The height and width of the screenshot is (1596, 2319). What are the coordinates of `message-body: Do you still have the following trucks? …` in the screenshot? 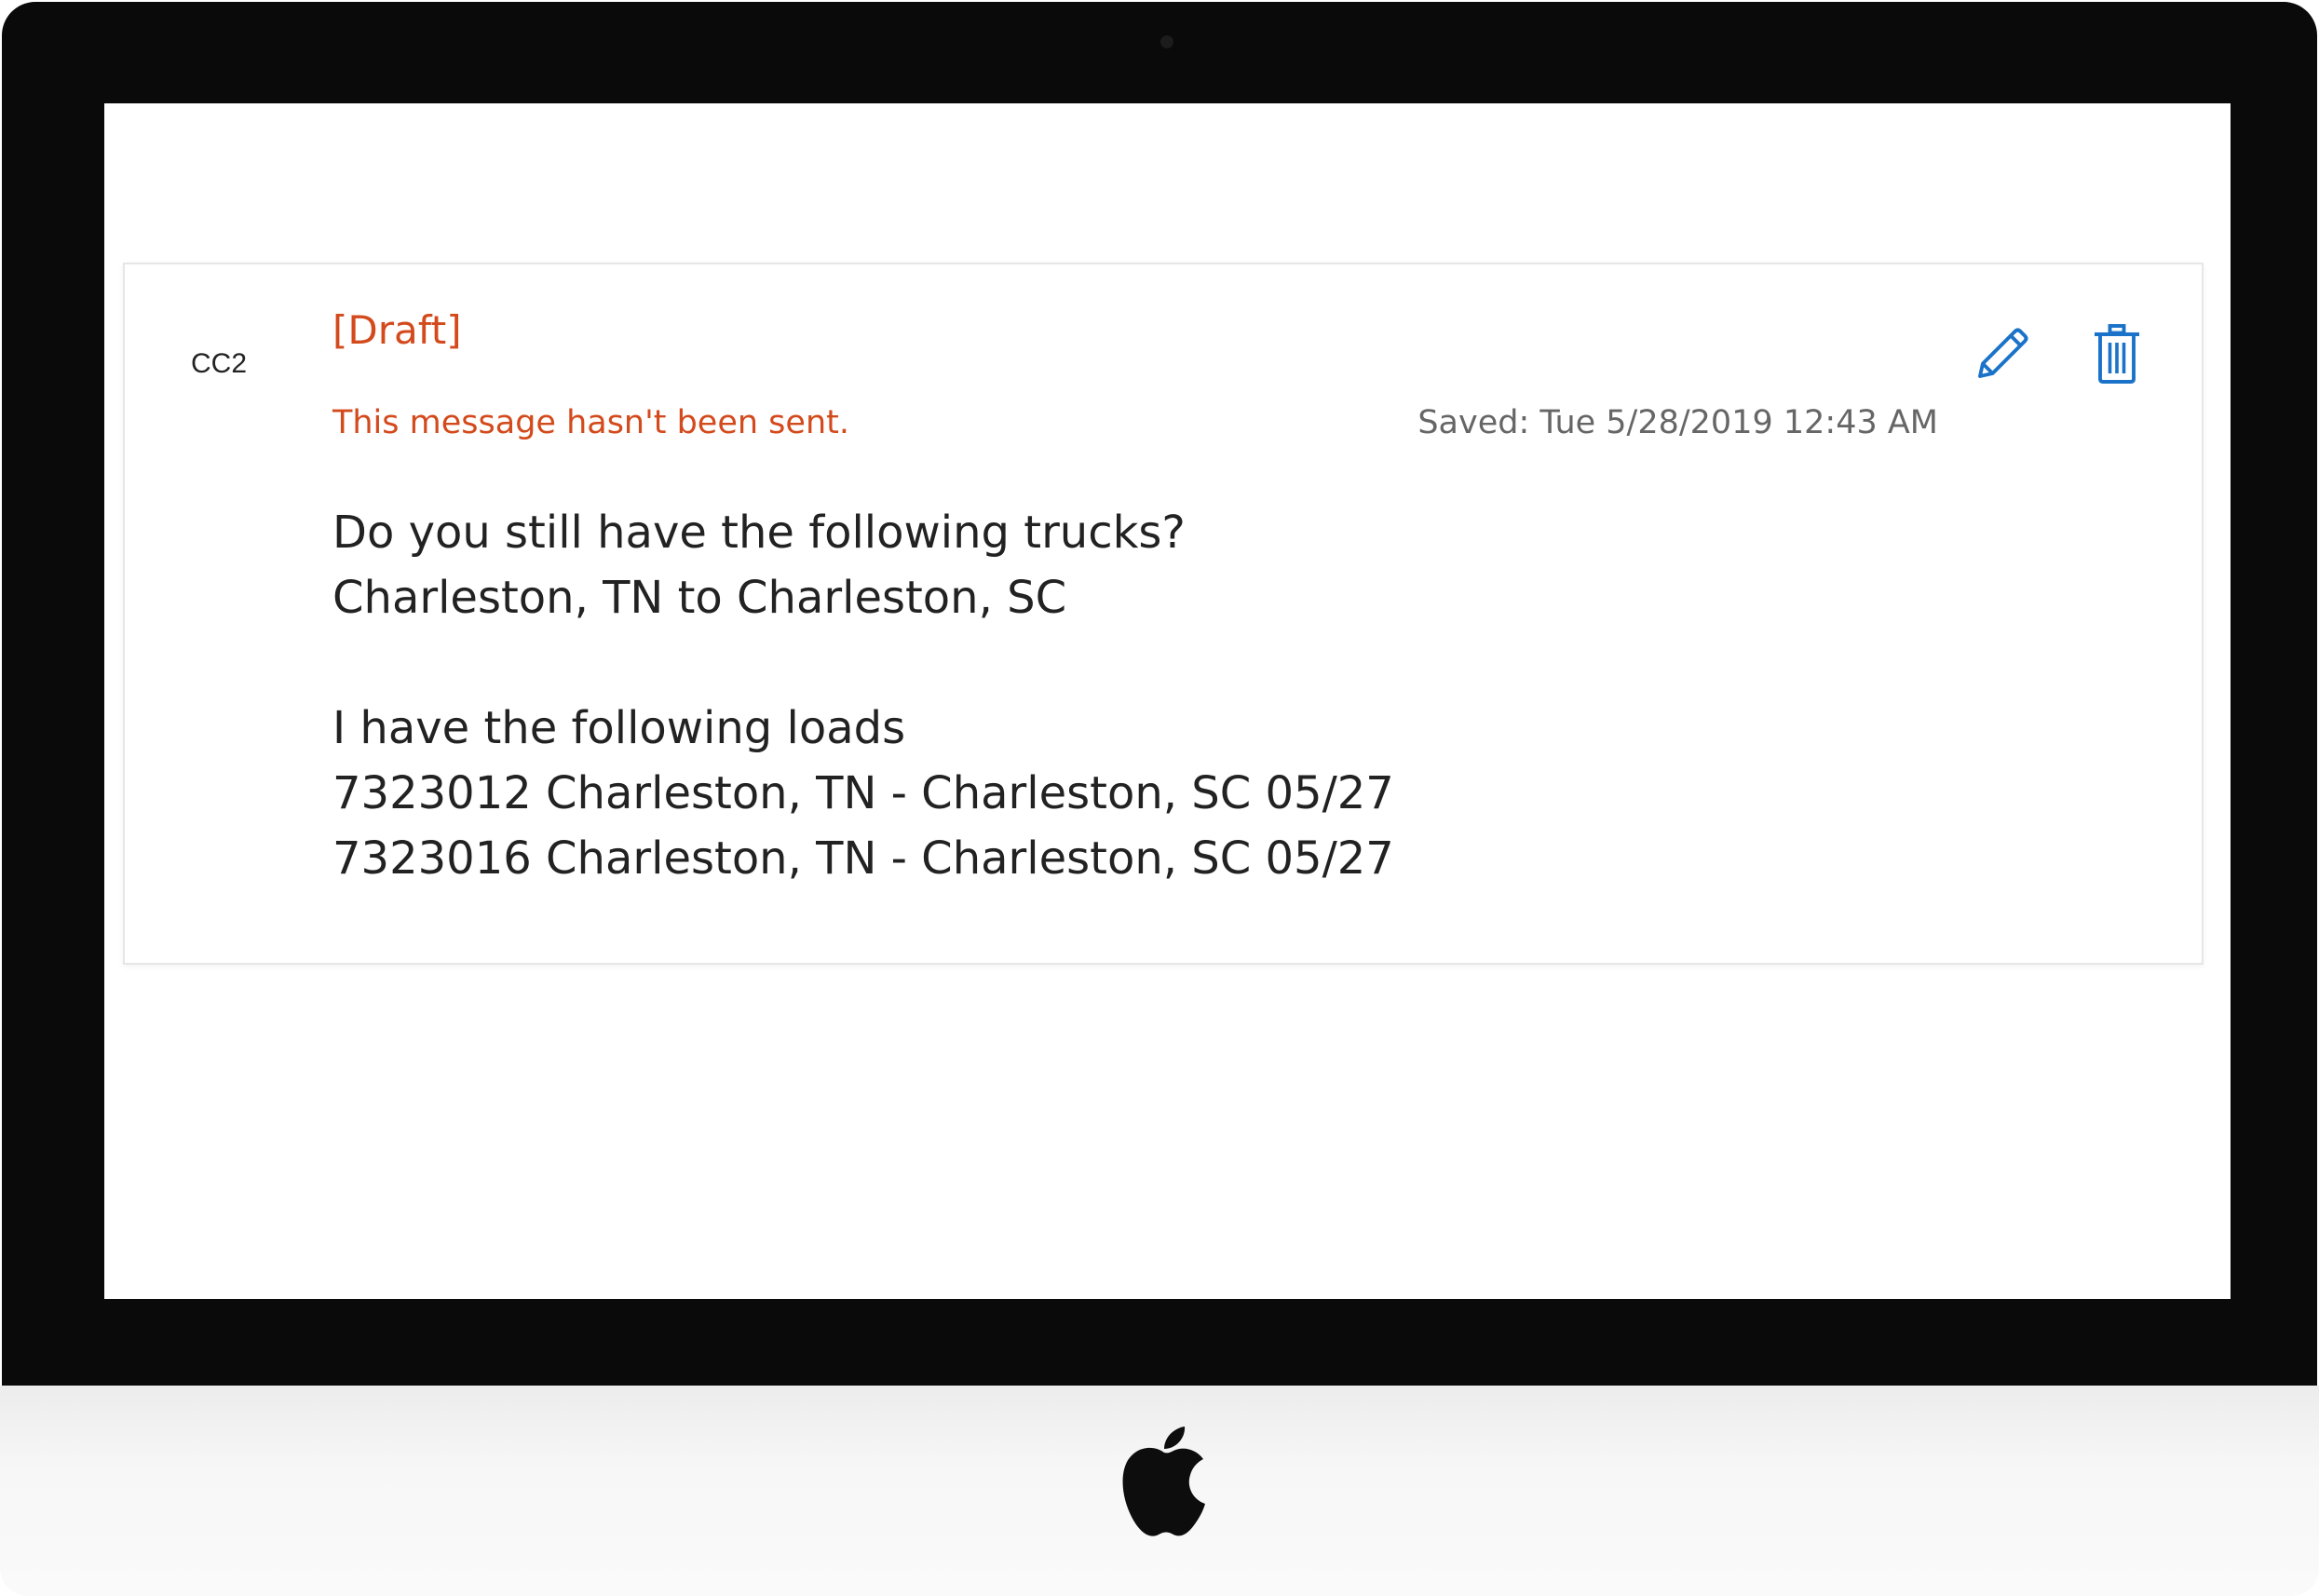 It's located at (863, 695).